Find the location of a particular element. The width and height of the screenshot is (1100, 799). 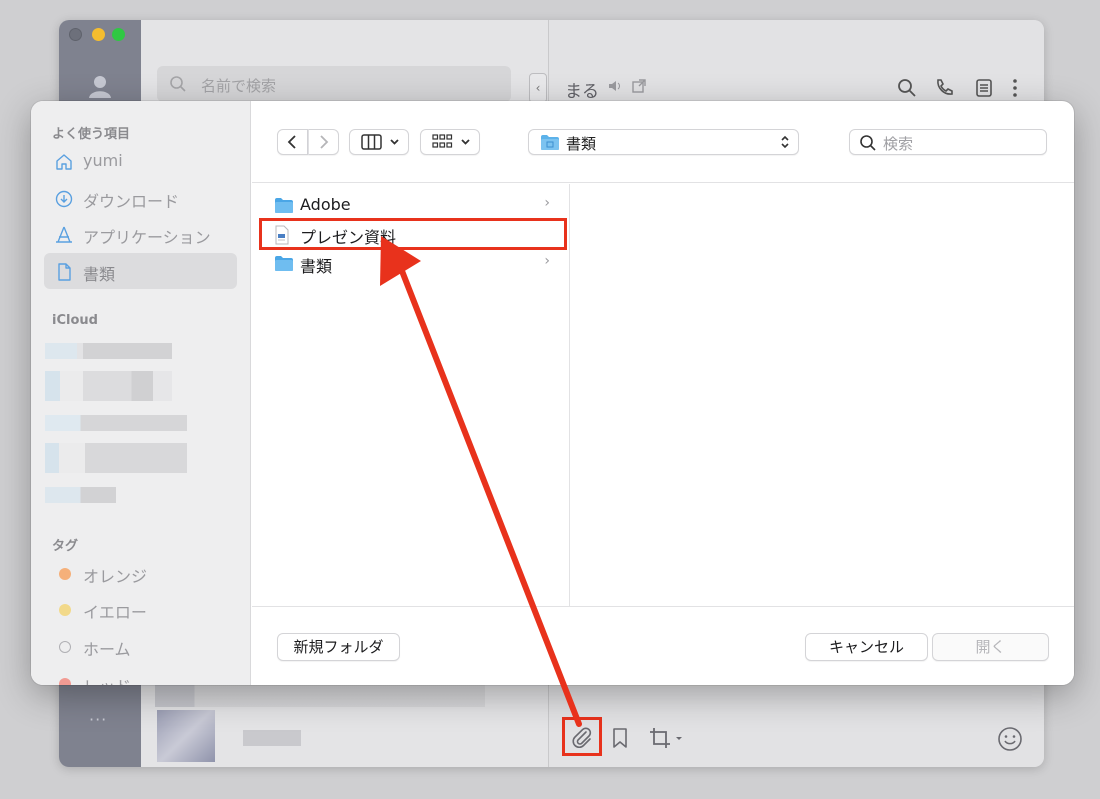

file-row-adobe: Adobe › is located at coordinates (411, 205).